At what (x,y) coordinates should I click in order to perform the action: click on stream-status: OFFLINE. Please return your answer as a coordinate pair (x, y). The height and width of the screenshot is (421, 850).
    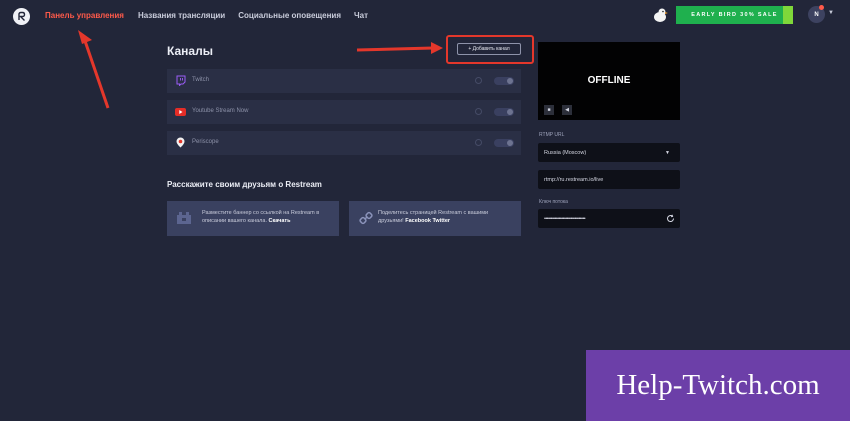
    Looking at the image, I should click on (609, 80).